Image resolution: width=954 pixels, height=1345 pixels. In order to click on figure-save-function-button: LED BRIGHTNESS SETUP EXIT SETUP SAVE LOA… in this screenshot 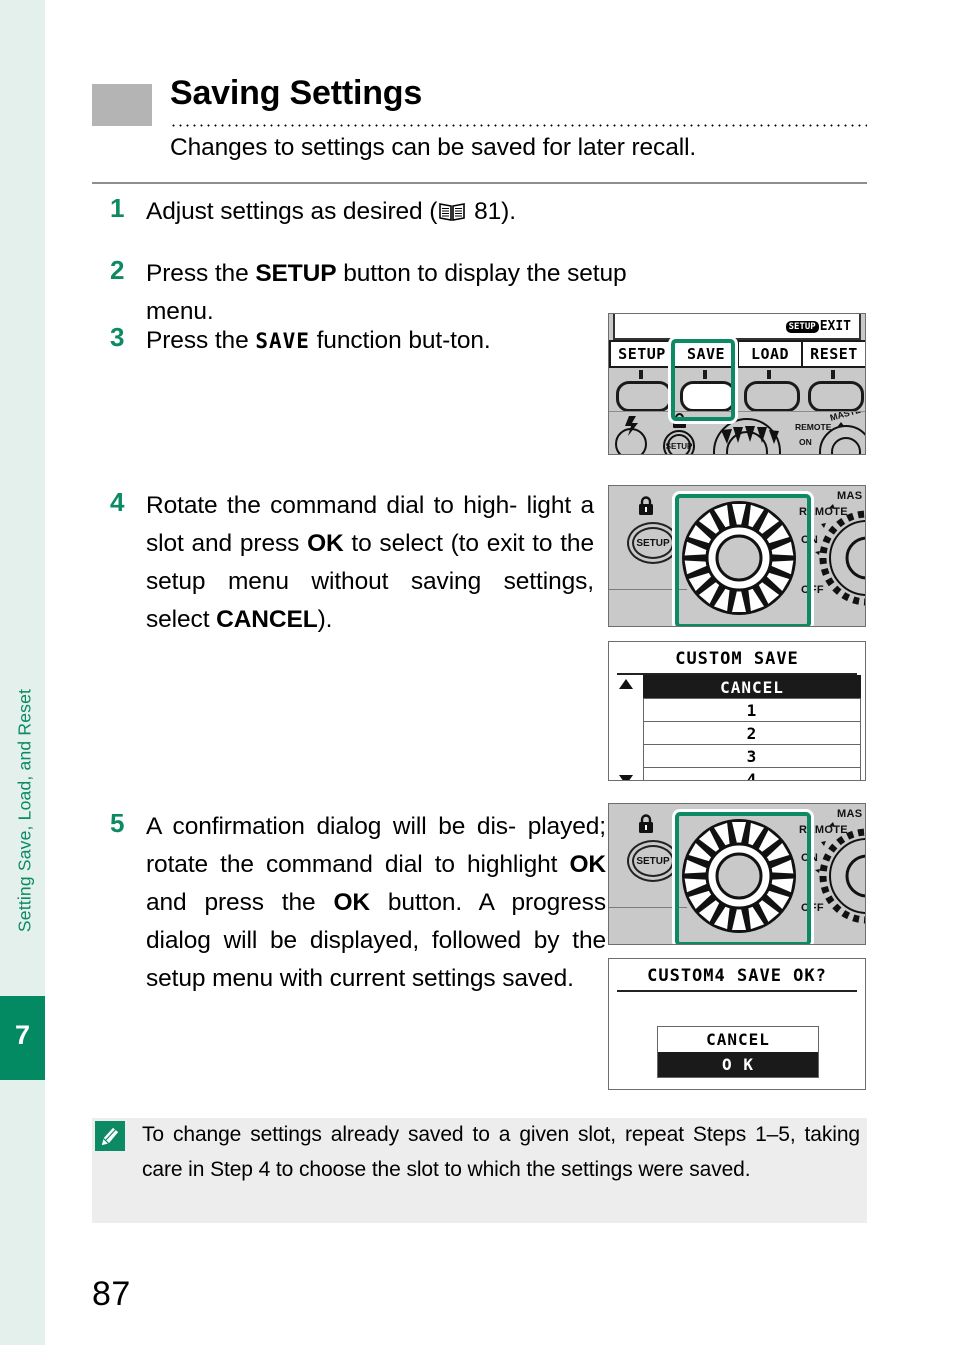, I will do `click(737, 384)`.